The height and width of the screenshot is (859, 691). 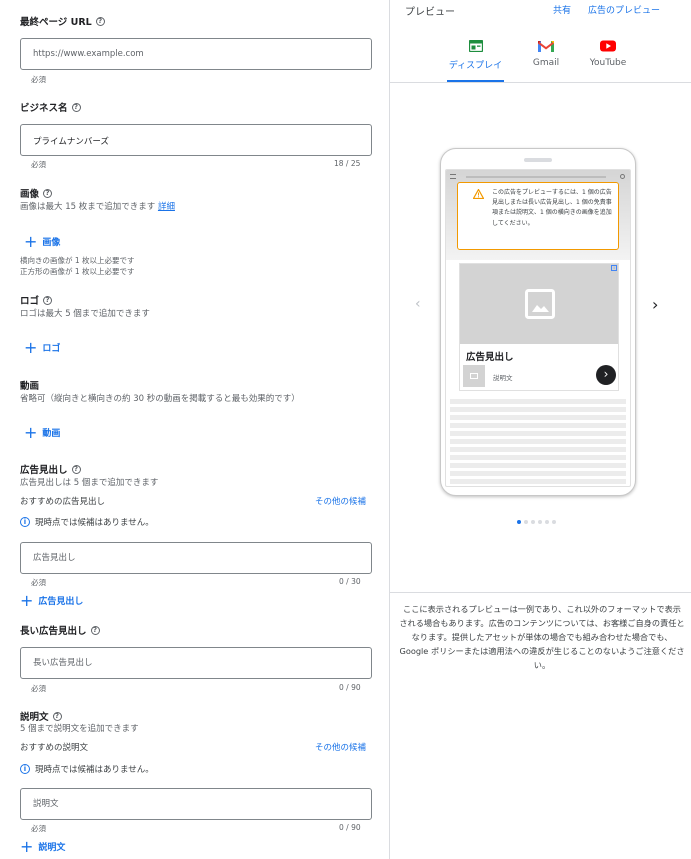 I want to click on logo-desc: ロゴは最大 5 個まで追加できます, so click(x=85, y=314).